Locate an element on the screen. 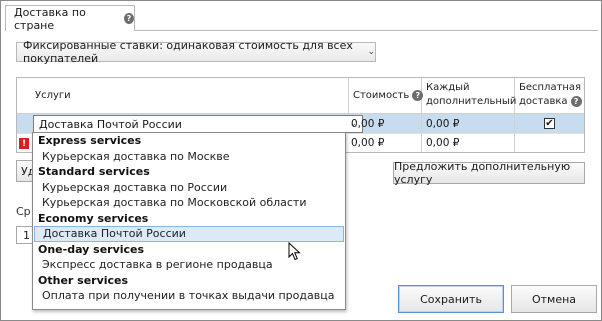 The width and height of the screenshot is (602, 321). service-combo: Доставка Почтой России ⌄ is located at coordinates (198, 124).